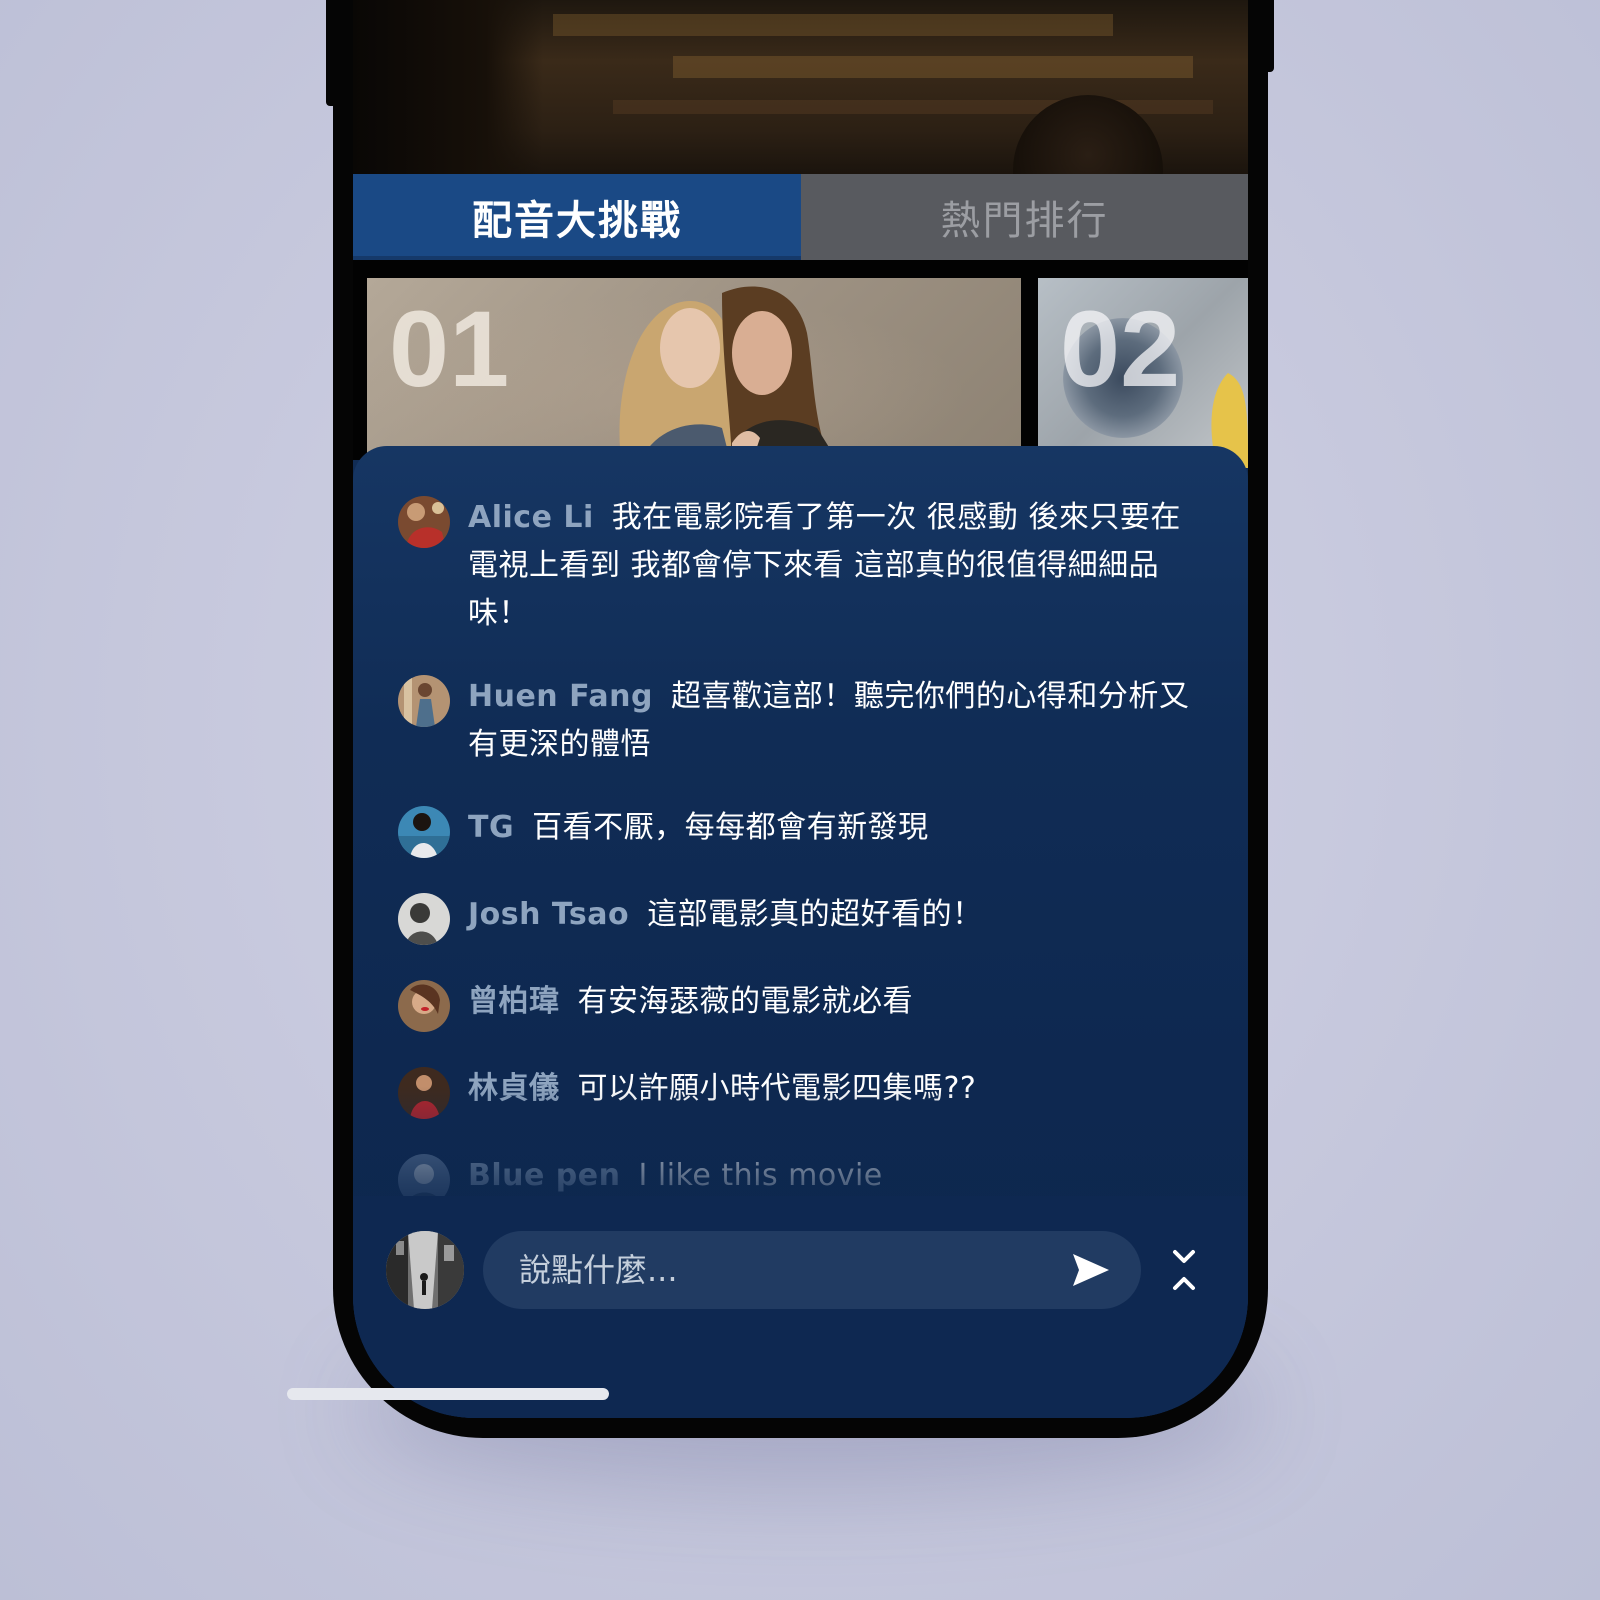  Describe the element at coordinates (838, 721) in the screenshot. I see `message-text: Huen Fang 超喜歡這部！聽完你們的心得和分析又有更深的體悟` at that location.